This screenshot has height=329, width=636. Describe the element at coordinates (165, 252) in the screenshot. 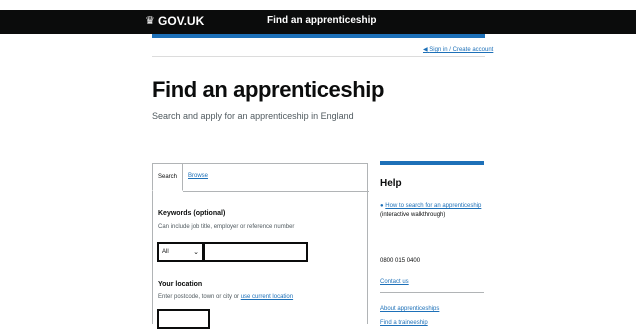

I see `category-select-value: All` at that location.